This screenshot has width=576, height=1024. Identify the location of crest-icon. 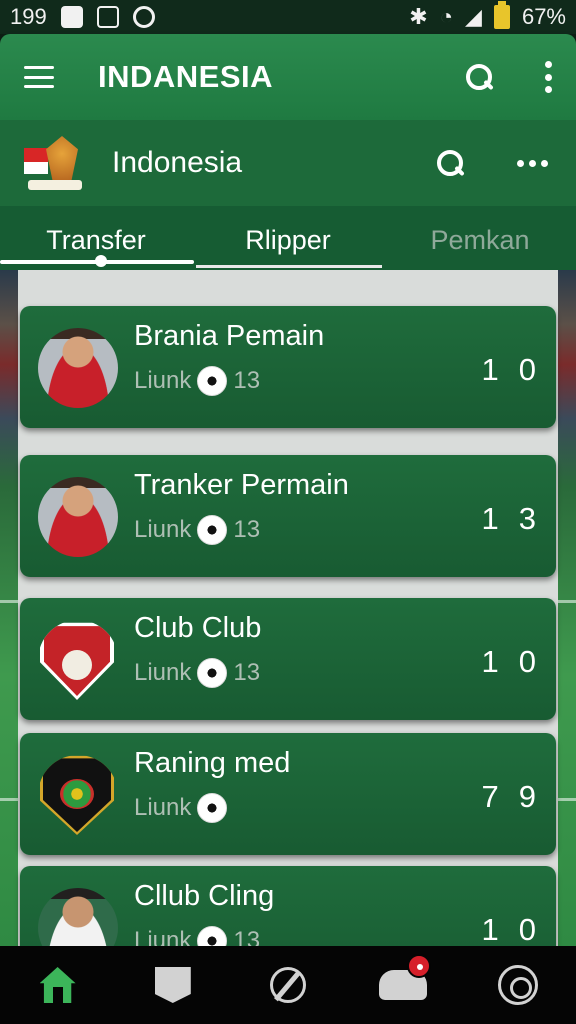
(52, 163).